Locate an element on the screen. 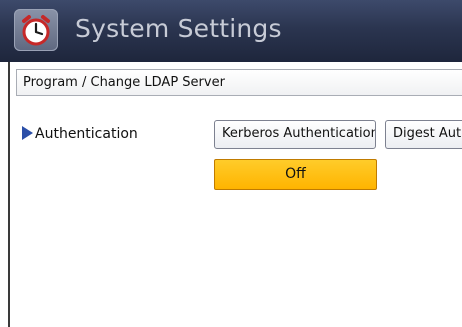  system-settings-icon is located at coordinates (36, 30).